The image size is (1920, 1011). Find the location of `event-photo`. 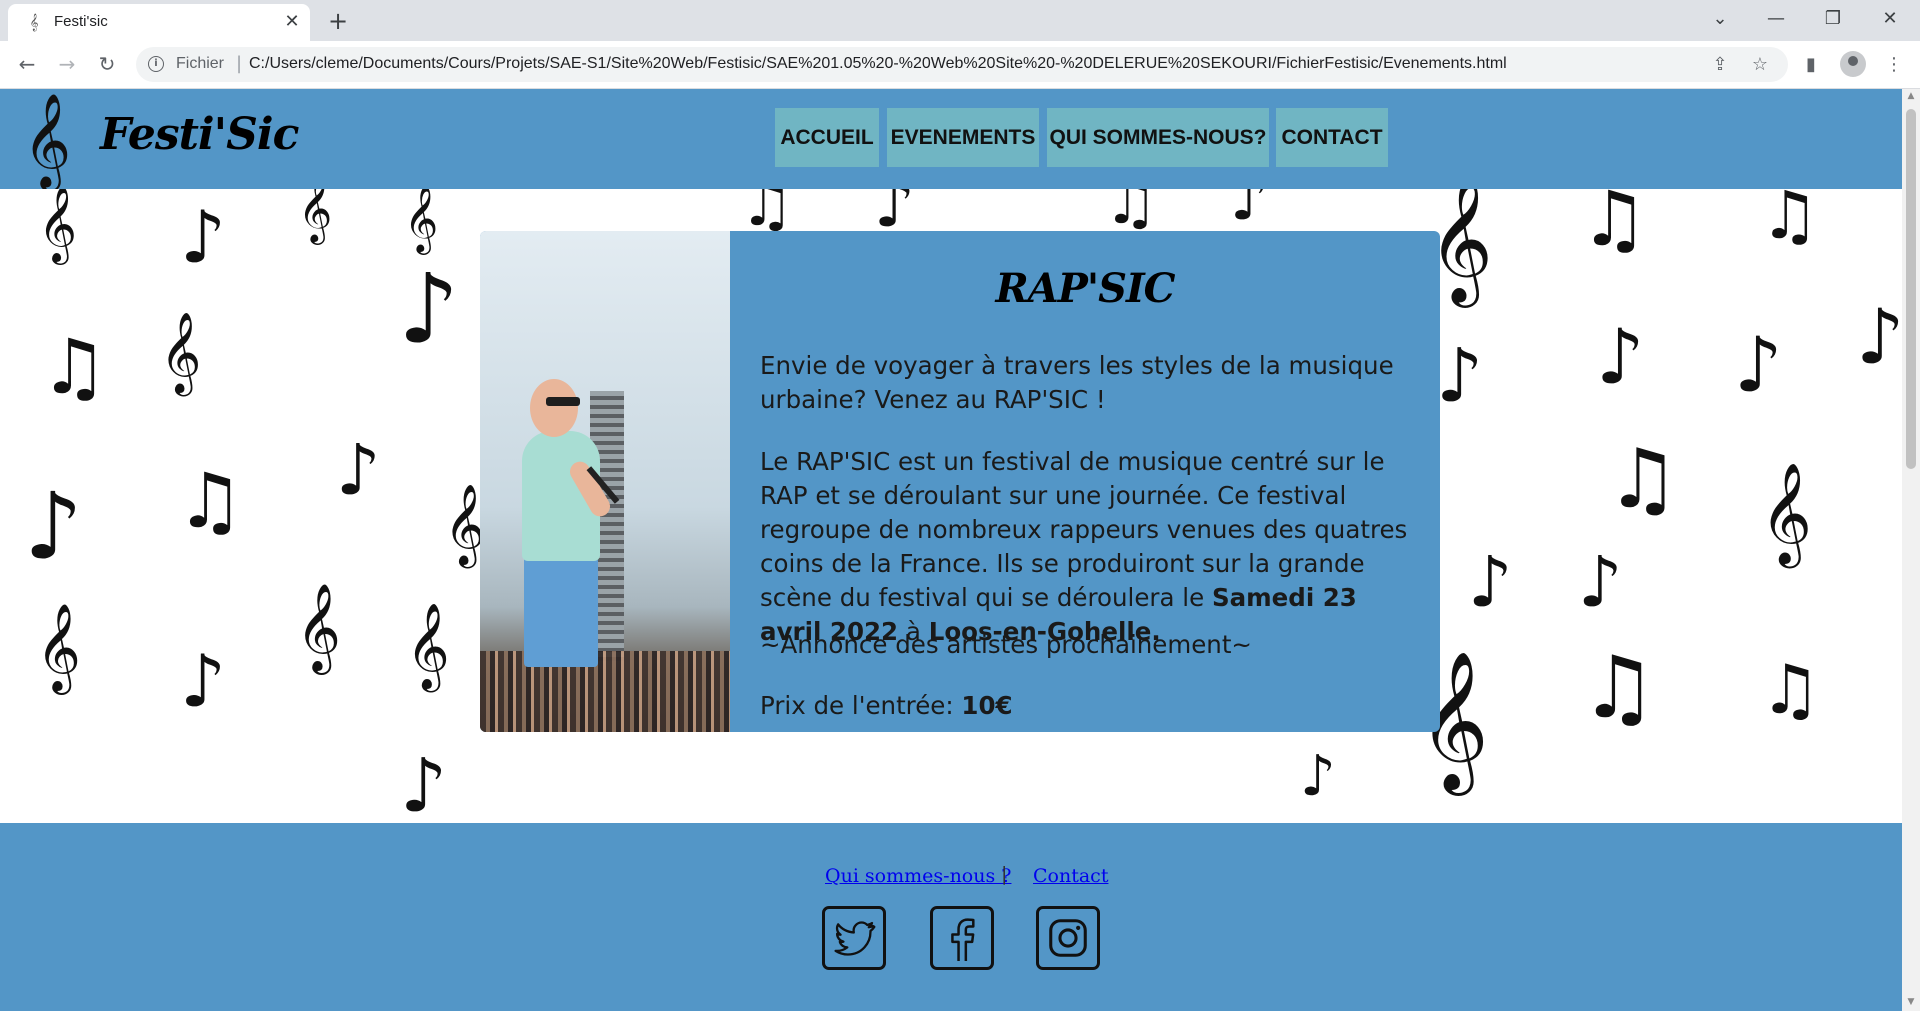

event-photo is located at coordinates (605, 481).